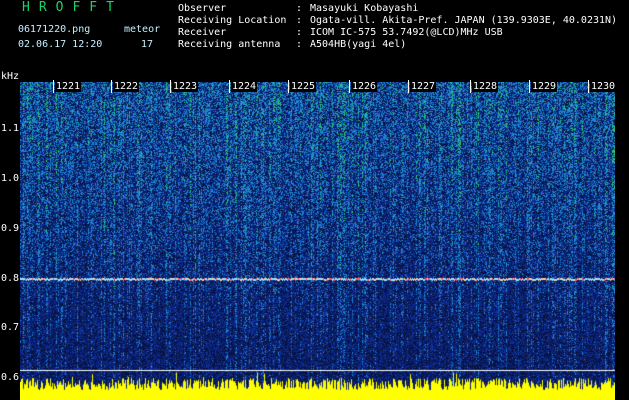  What do you see at coordinates (485, 86) in the screenshot?
I see `time-tick-label: 1228` at bounding box center [485, 86].